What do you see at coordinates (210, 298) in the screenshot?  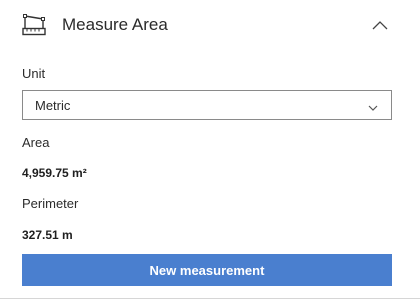 I see `divider` at bounding box center [210, 298].